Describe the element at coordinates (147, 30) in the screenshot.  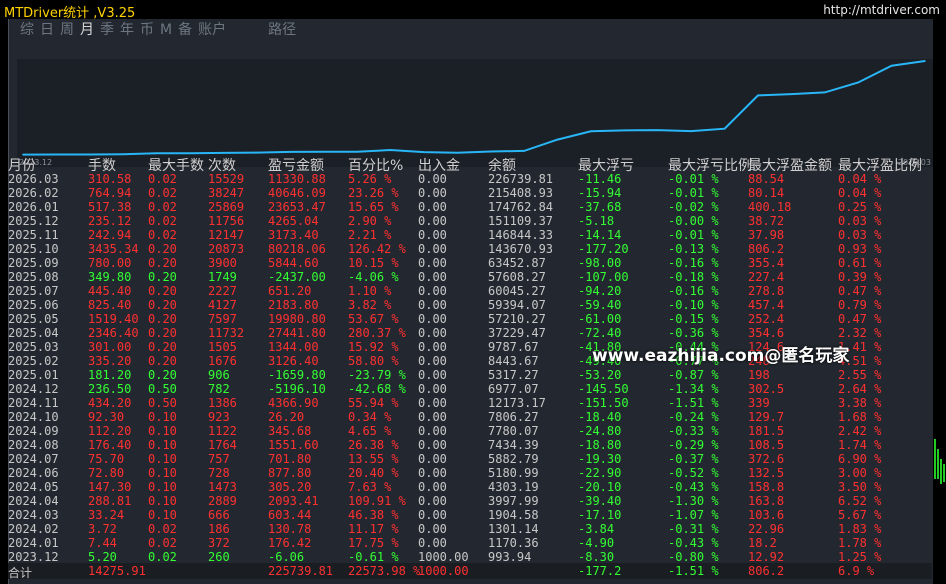
I see `tab-6: 币` at that location.